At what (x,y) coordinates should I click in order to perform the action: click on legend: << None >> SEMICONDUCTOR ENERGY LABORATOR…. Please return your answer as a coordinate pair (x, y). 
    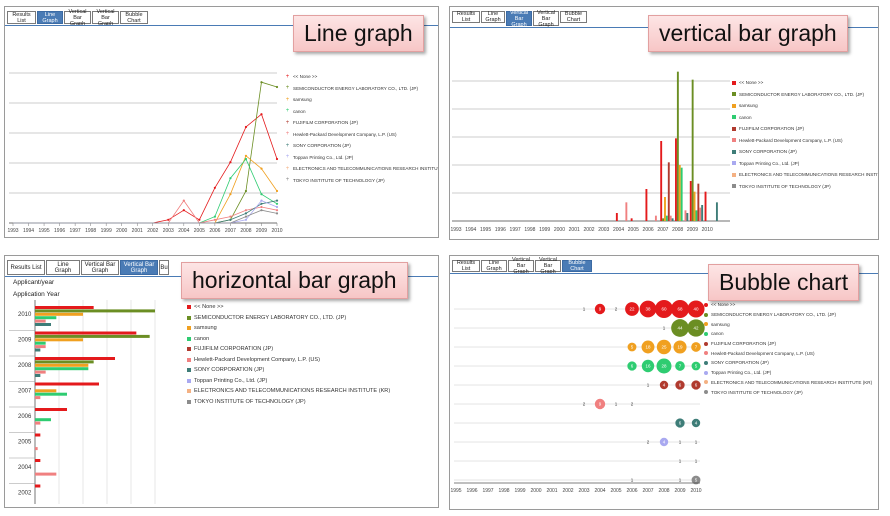
    Looking at the image, I should click on (805, 134).